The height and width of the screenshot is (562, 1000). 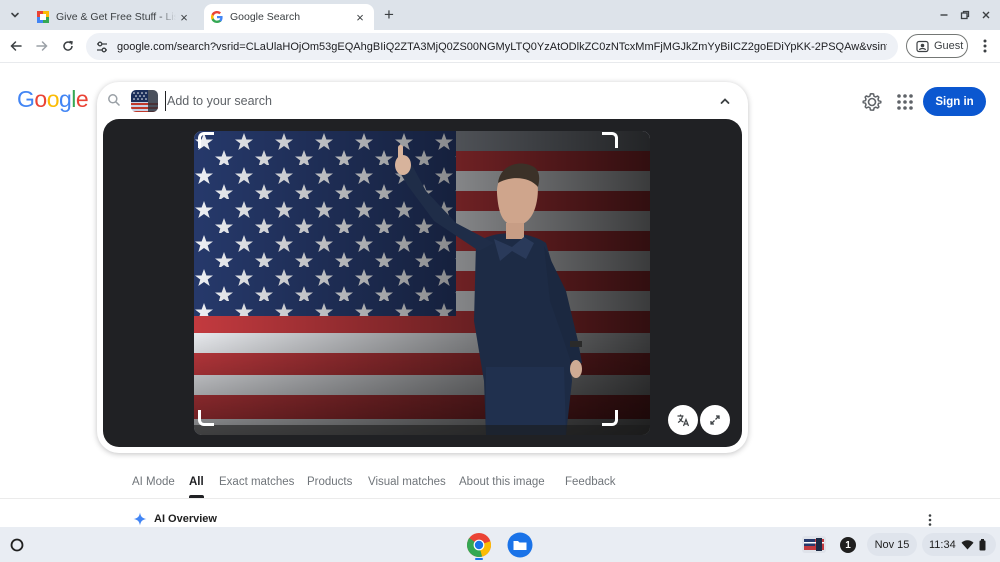 I want to click on close-window-button, so click(x=986, y=15).